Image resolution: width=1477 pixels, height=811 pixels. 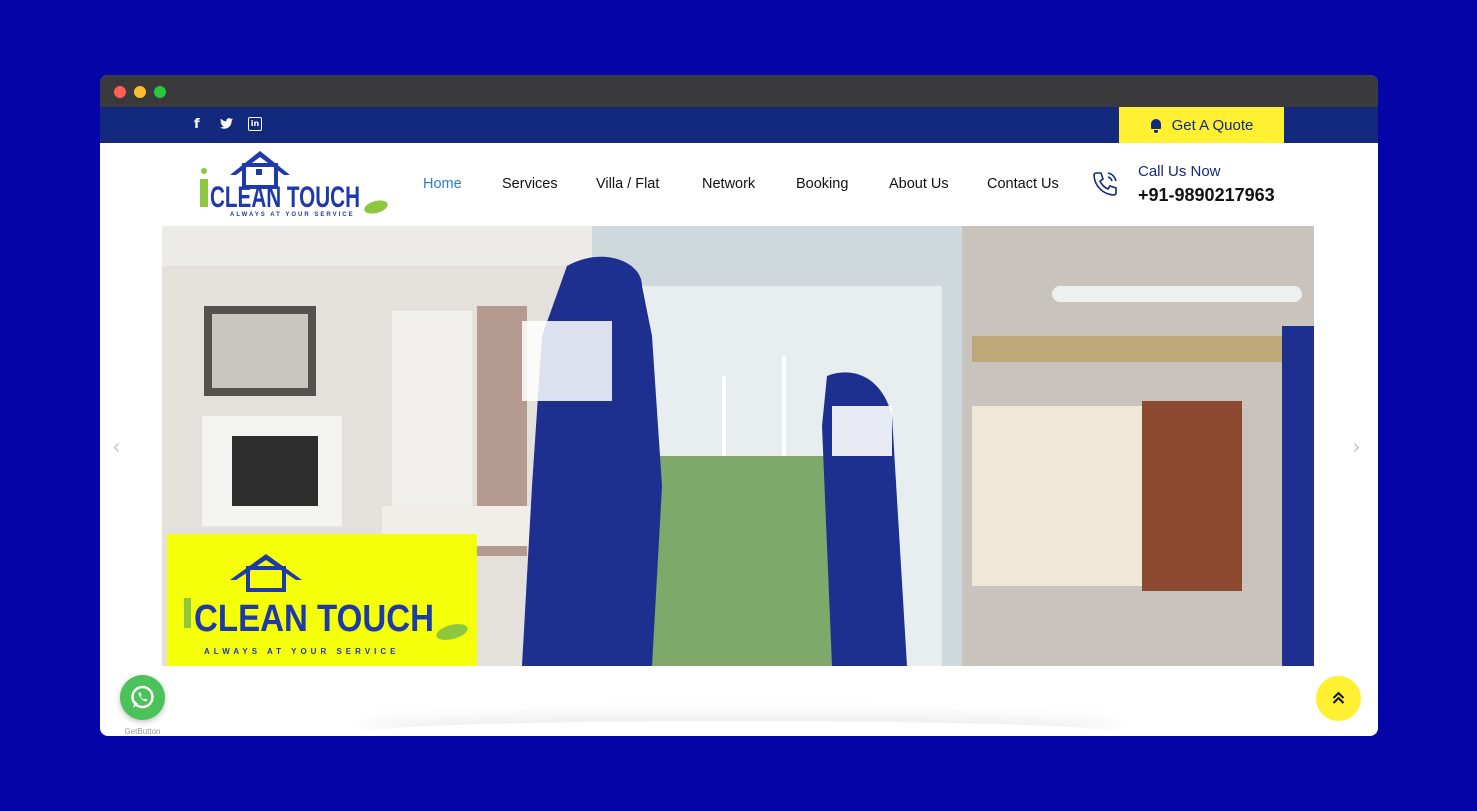 I want to click on nav-network: Network, so click(x=728, y=184).